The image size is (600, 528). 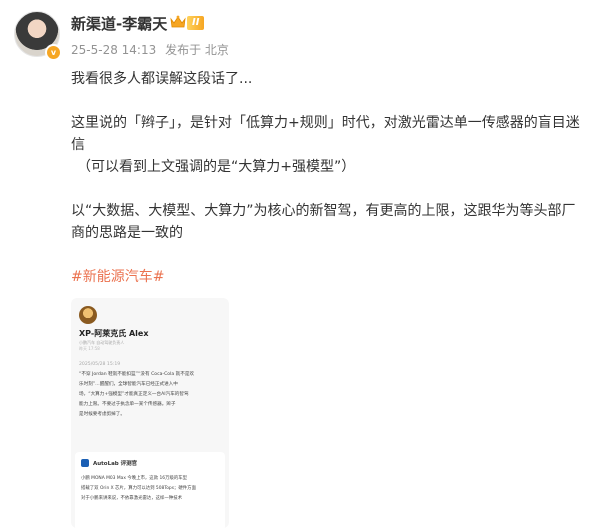 What do you see at coordinates (325, 134) in the screenshot?
I see `post-line: 这里说的「辫子」，是针对「低算力+规则」时代，对激光雷达单一传感器的盲目迷信` at bounding box center [325, 134].